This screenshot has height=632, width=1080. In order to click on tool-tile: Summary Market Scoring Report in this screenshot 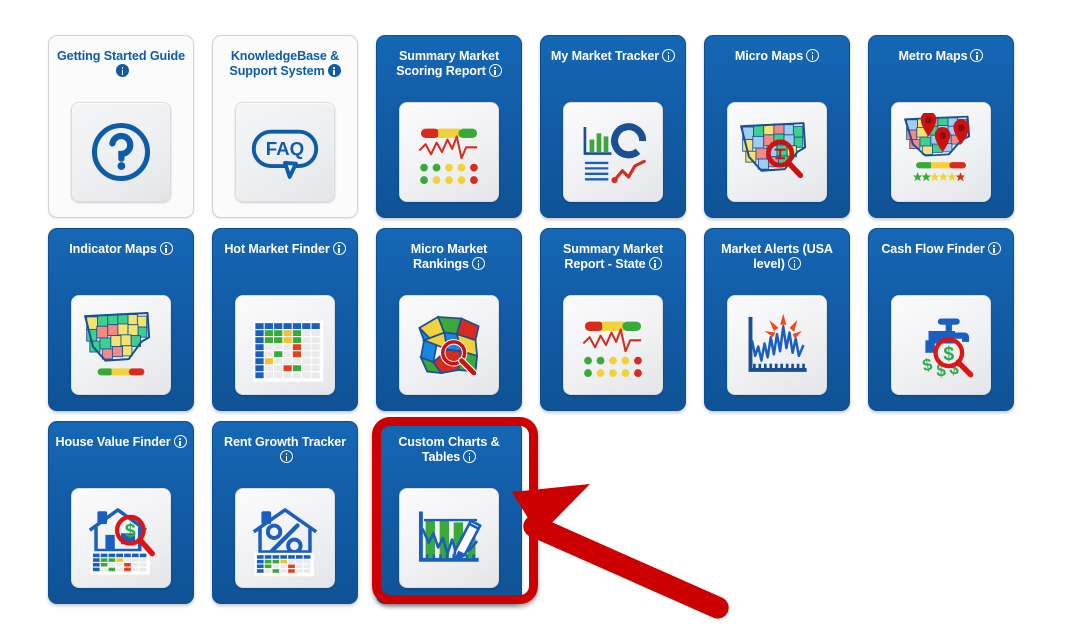, I will do `click(449, 126)`.